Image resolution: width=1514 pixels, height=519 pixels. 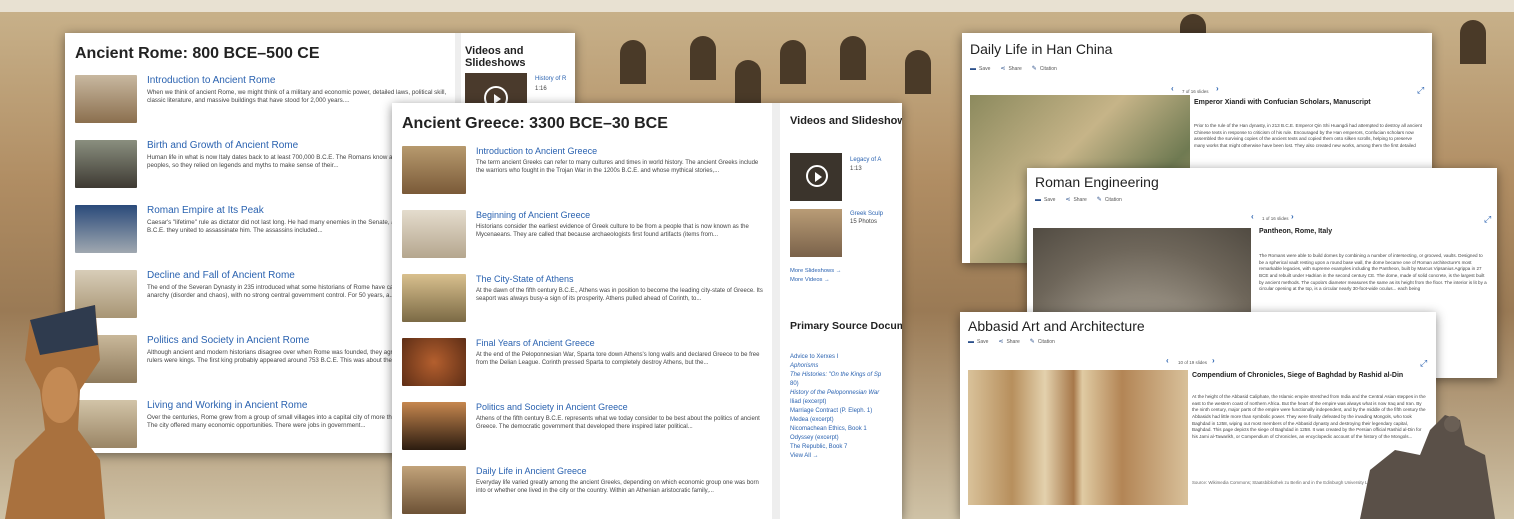 I want to click on slideshow-title: Daily Life in Han China, so click(x=1041, y=49).